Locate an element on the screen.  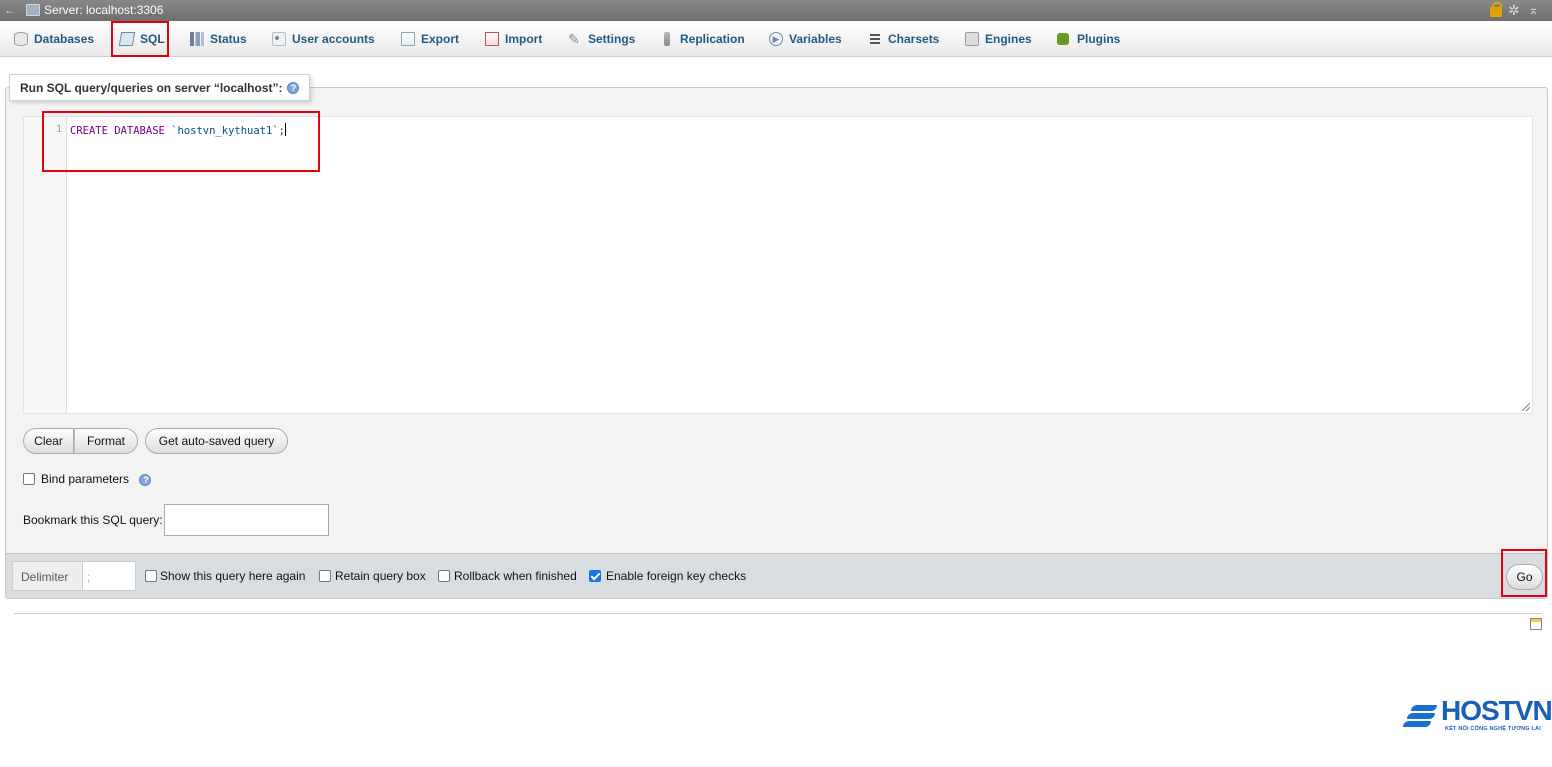
tab-engines: Engines is located at coordinates (997, 39).